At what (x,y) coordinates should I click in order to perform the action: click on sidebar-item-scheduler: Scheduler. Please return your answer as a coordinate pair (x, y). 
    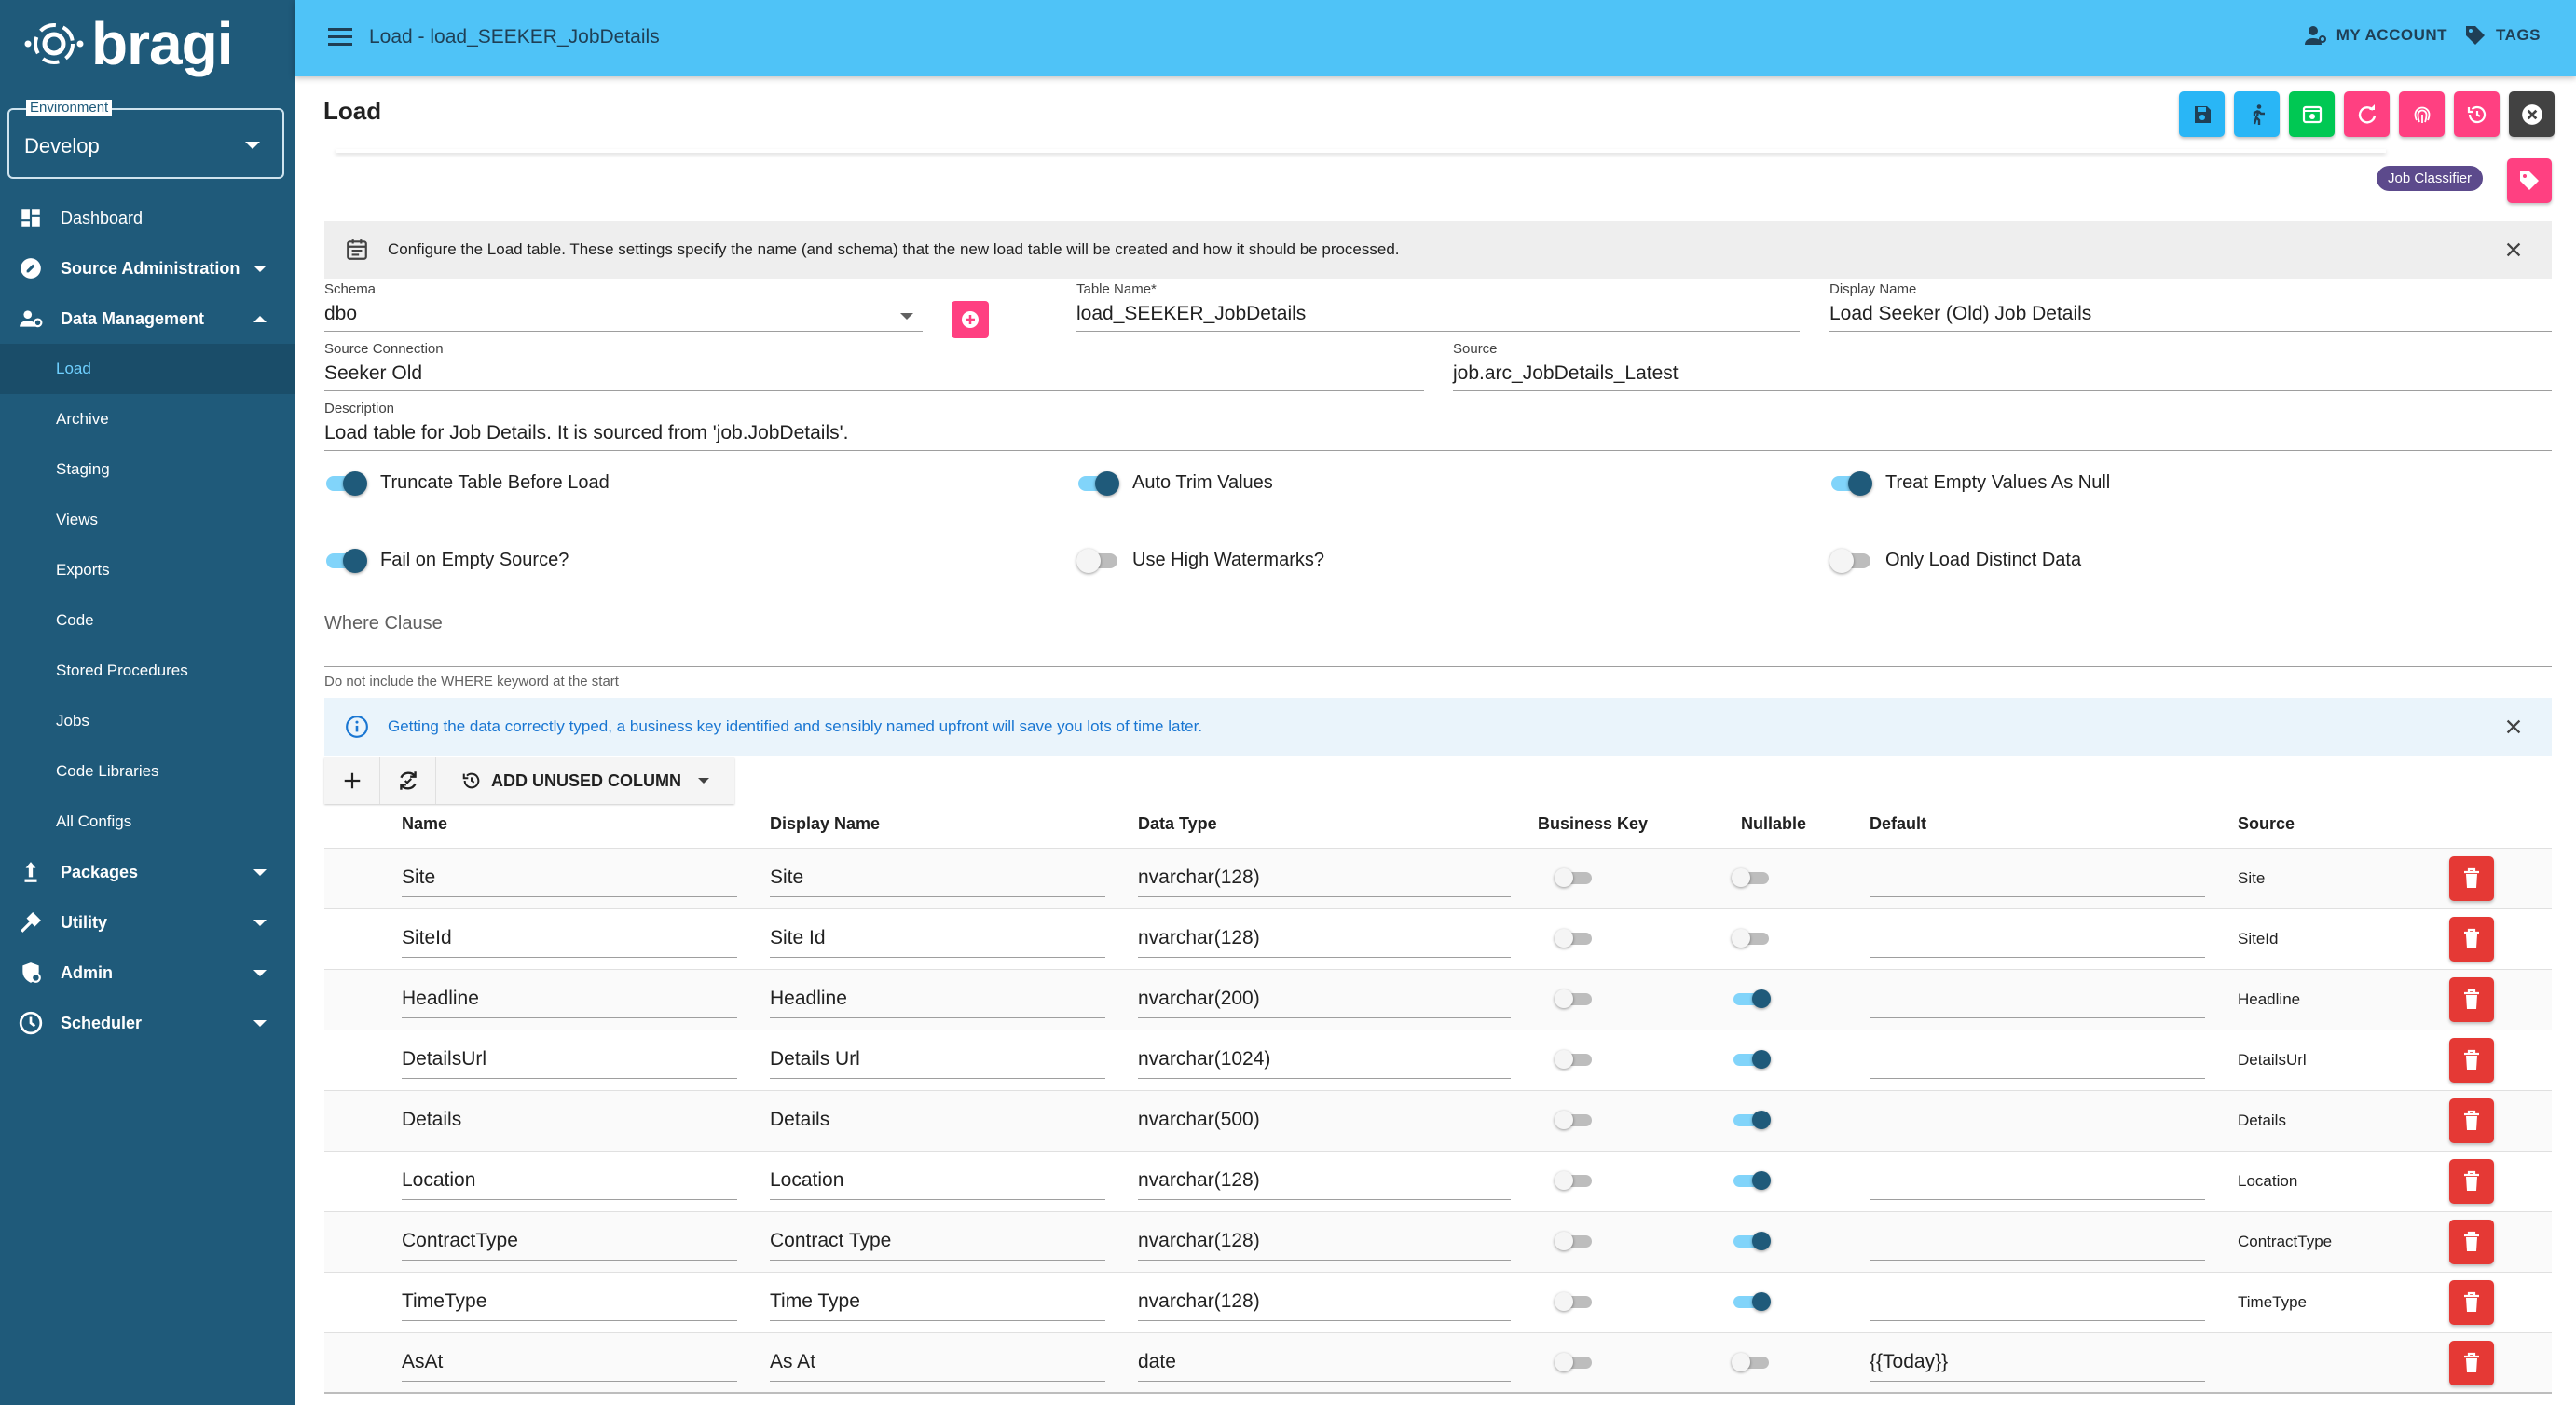
    Looking at the image, I should click on (147, 1023).